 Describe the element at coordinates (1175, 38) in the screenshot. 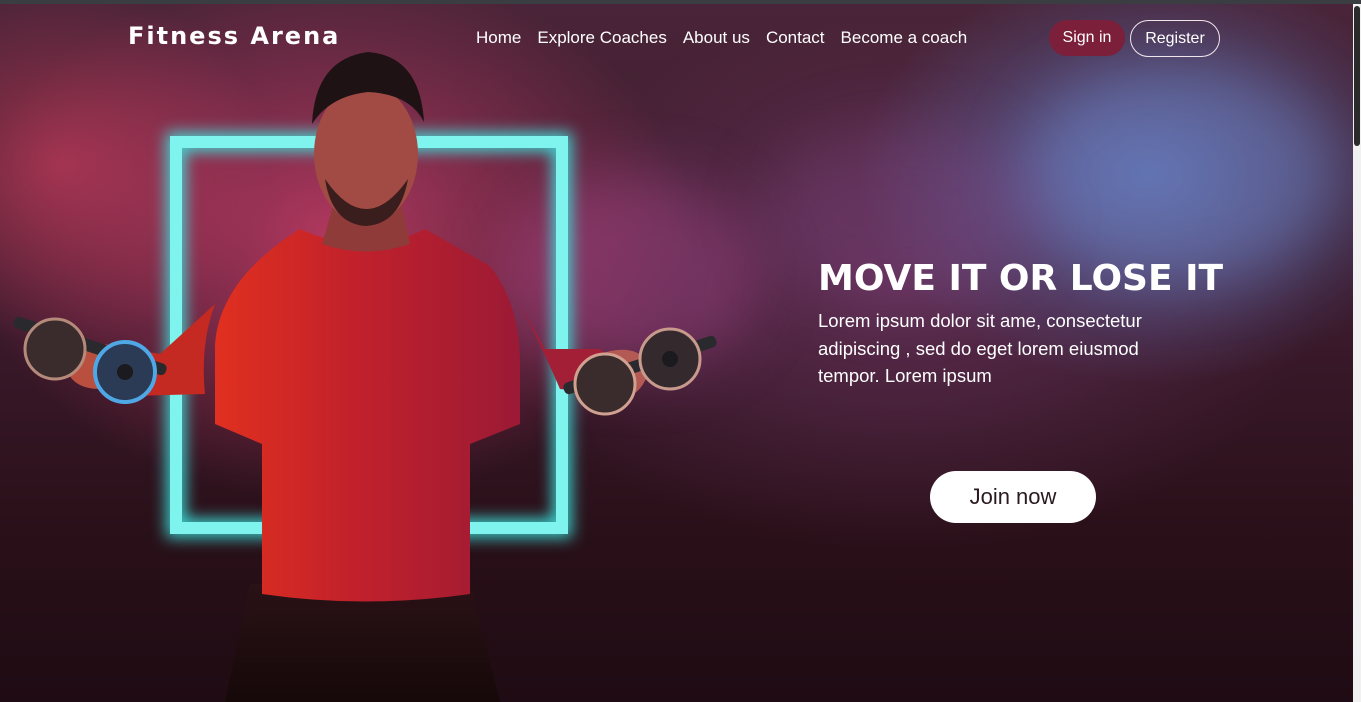

I see `register-button: Register` at that location.